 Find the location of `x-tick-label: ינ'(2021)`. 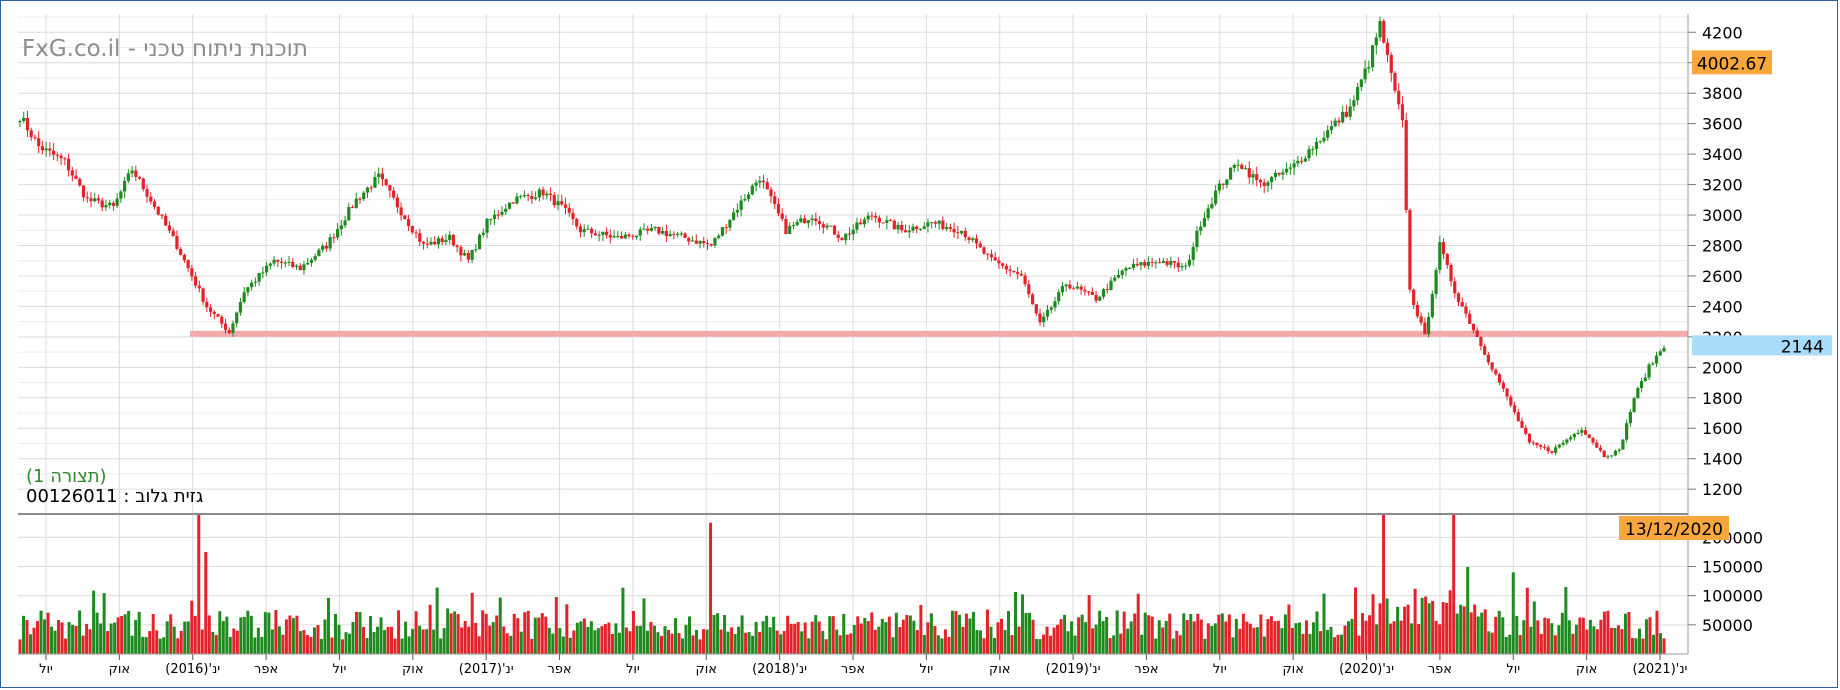

x-tick-label: ינ'(2021) is located at coordinates (1660, 669).